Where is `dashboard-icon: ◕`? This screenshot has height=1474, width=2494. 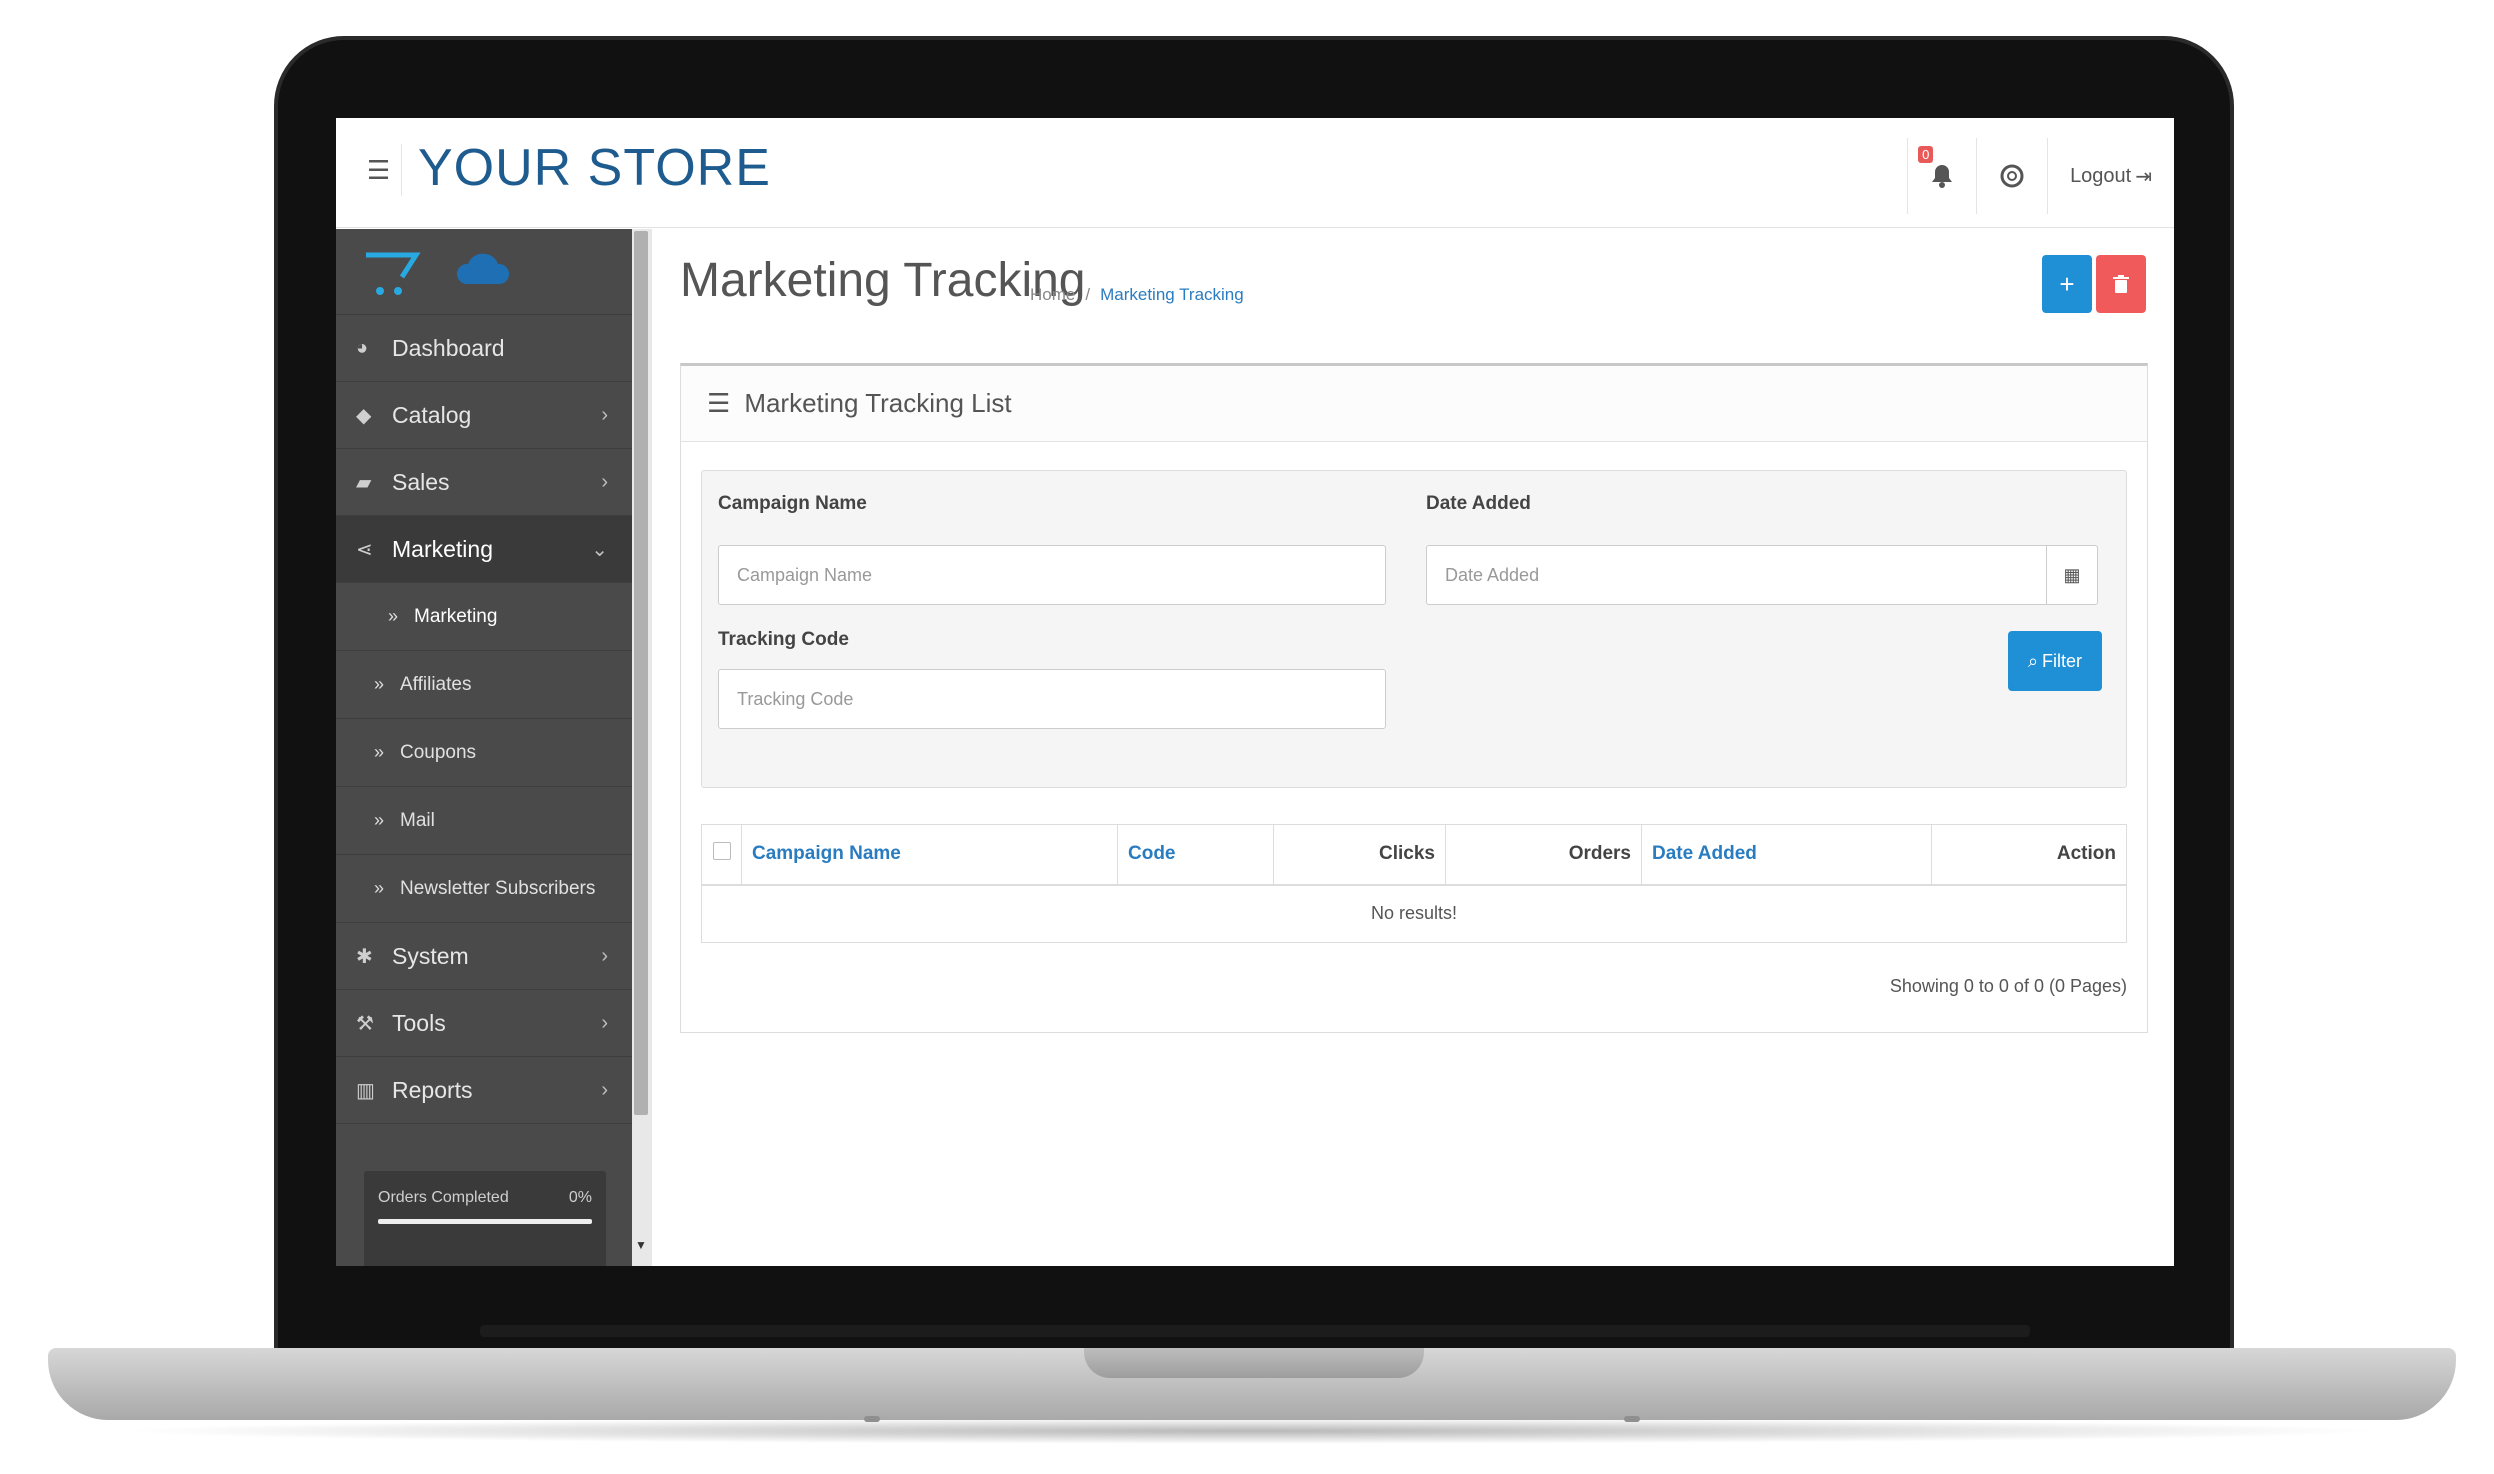
dashboard-icon: ◕ is located at coordinates (362, 347).